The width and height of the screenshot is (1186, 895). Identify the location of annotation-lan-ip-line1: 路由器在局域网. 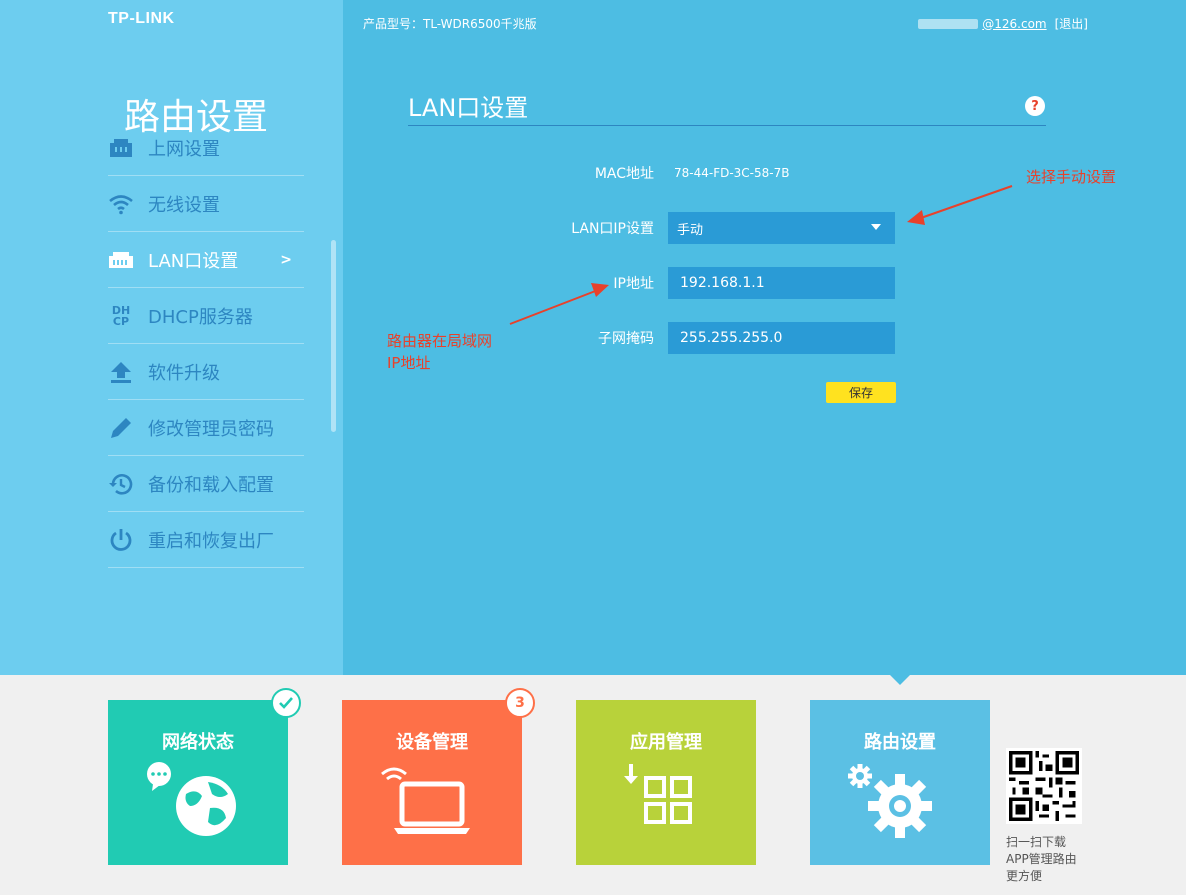
(440, 341).